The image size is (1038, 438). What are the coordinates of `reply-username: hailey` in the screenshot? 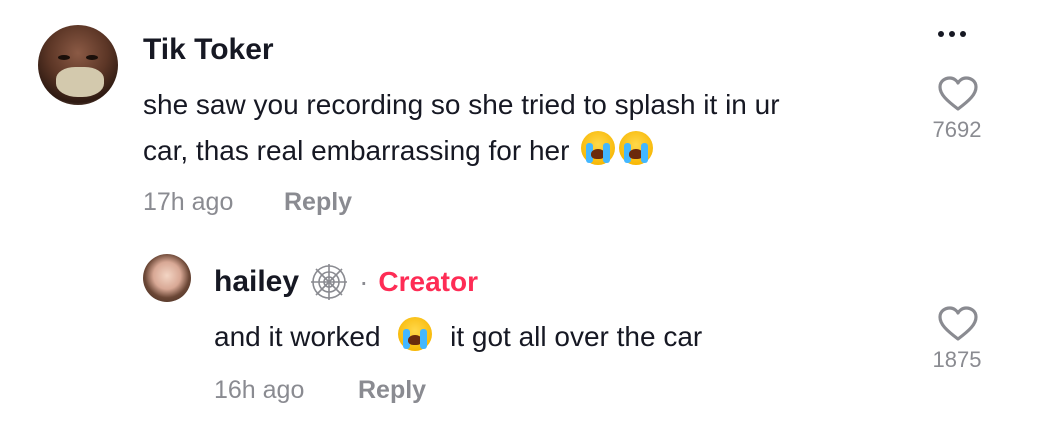 It's located at (256, 282).